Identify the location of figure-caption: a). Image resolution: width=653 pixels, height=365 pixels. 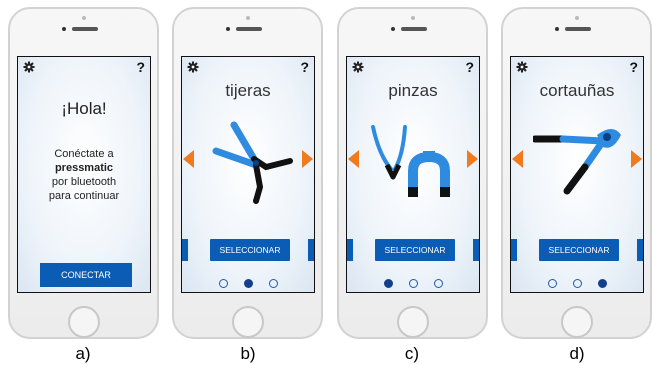
(83, 353).